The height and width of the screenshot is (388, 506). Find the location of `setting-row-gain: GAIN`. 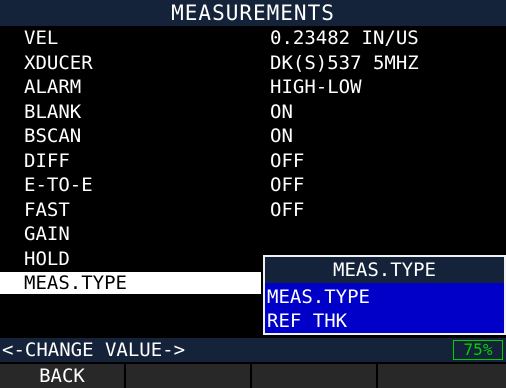

setting-row-gain: GAIN is located at coordinates (253, 234).